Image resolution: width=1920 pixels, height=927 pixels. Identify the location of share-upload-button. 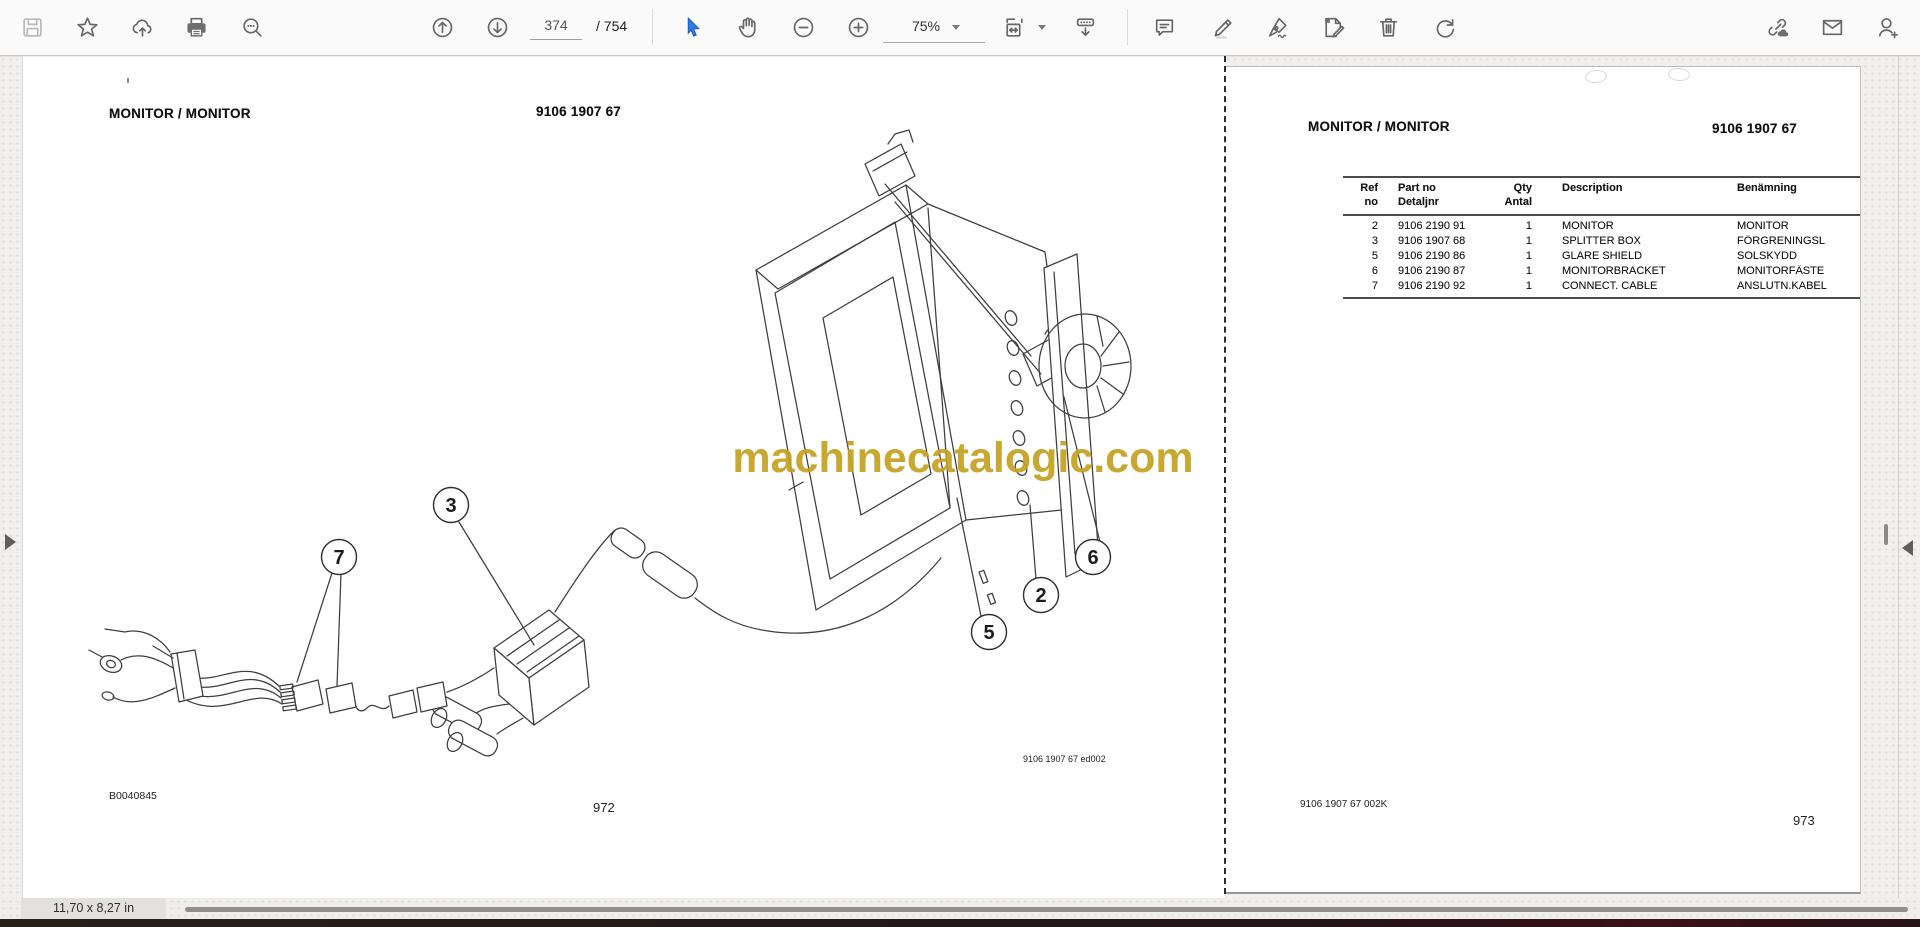
(142, 27).